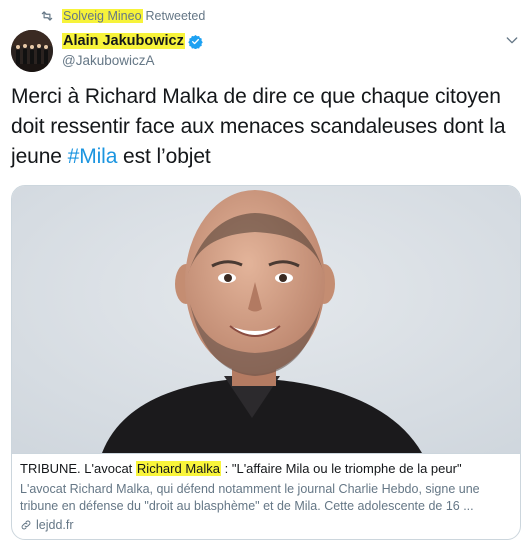 This screenshot has height=542, width=532. Describe the element at coordinates (132, 50) in the screenshot. I see `tweet-author: Alain Jakubowicz @JakubowiczA` at that location.